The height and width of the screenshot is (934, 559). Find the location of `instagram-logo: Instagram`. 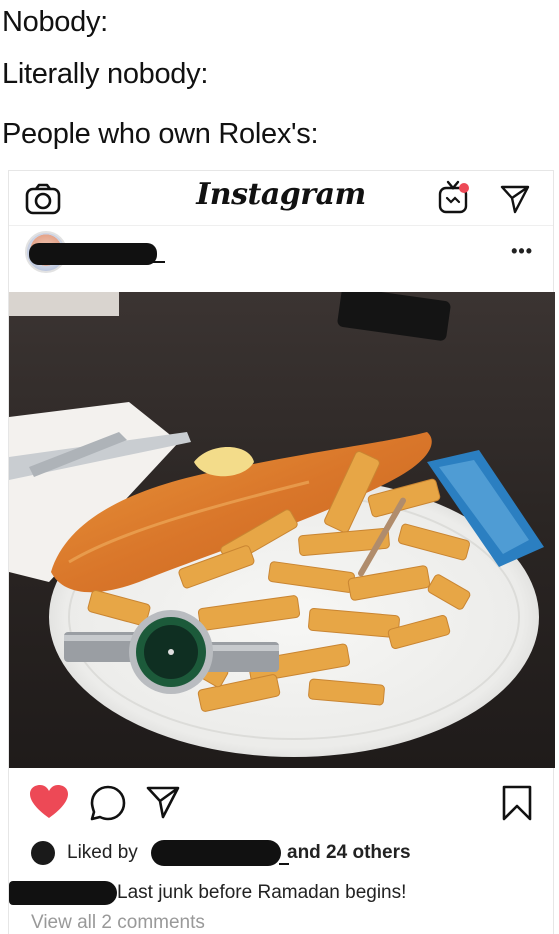

instagram-logo: Instagram is located at coordinates (281, 194).